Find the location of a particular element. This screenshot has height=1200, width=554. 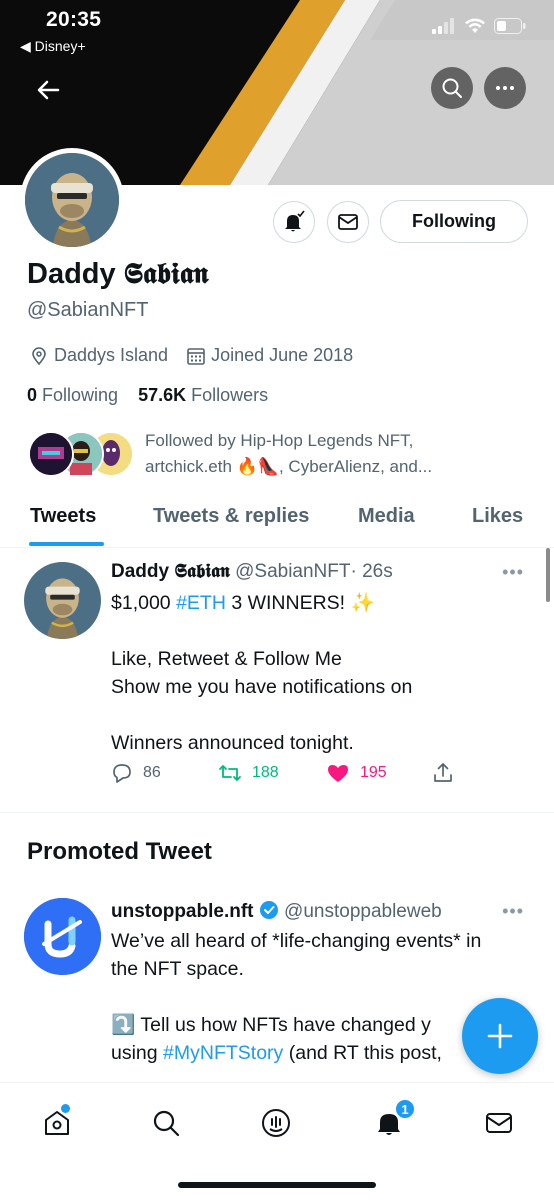

retweet-count: 188 is located at coordinates (265, 772).